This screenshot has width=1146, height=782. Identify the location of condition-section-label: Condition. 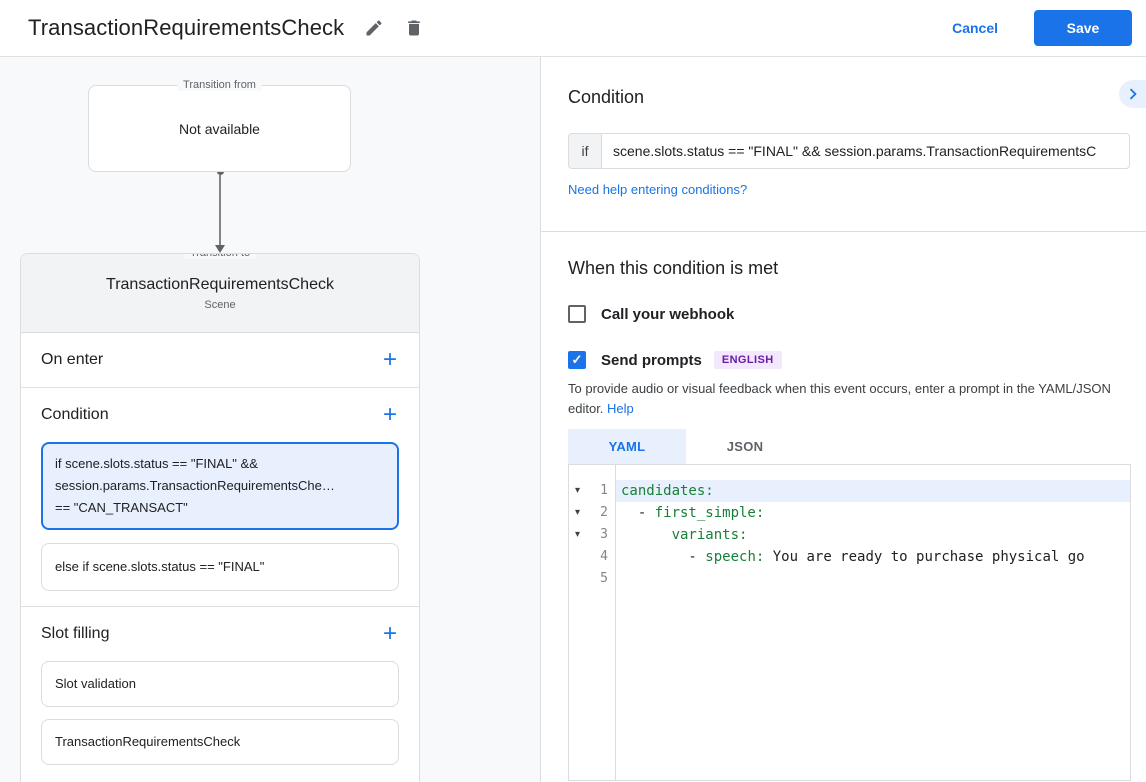
(75, 414).